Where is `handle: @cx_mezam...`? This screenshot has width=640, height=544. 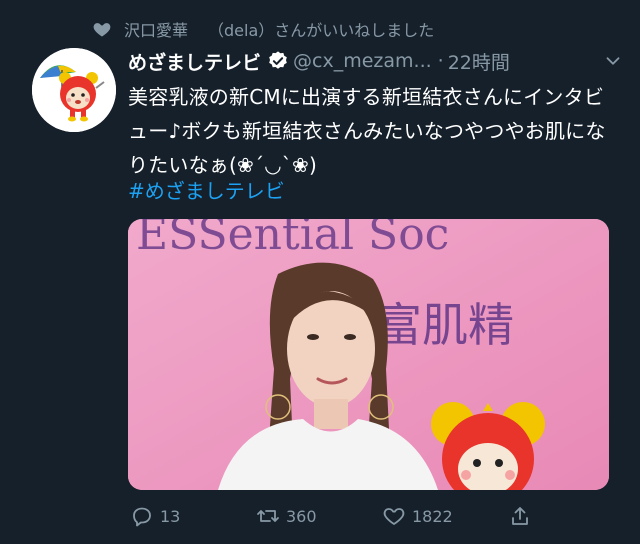
handle: @cx_mezam... is located at coordinates (362, 61).